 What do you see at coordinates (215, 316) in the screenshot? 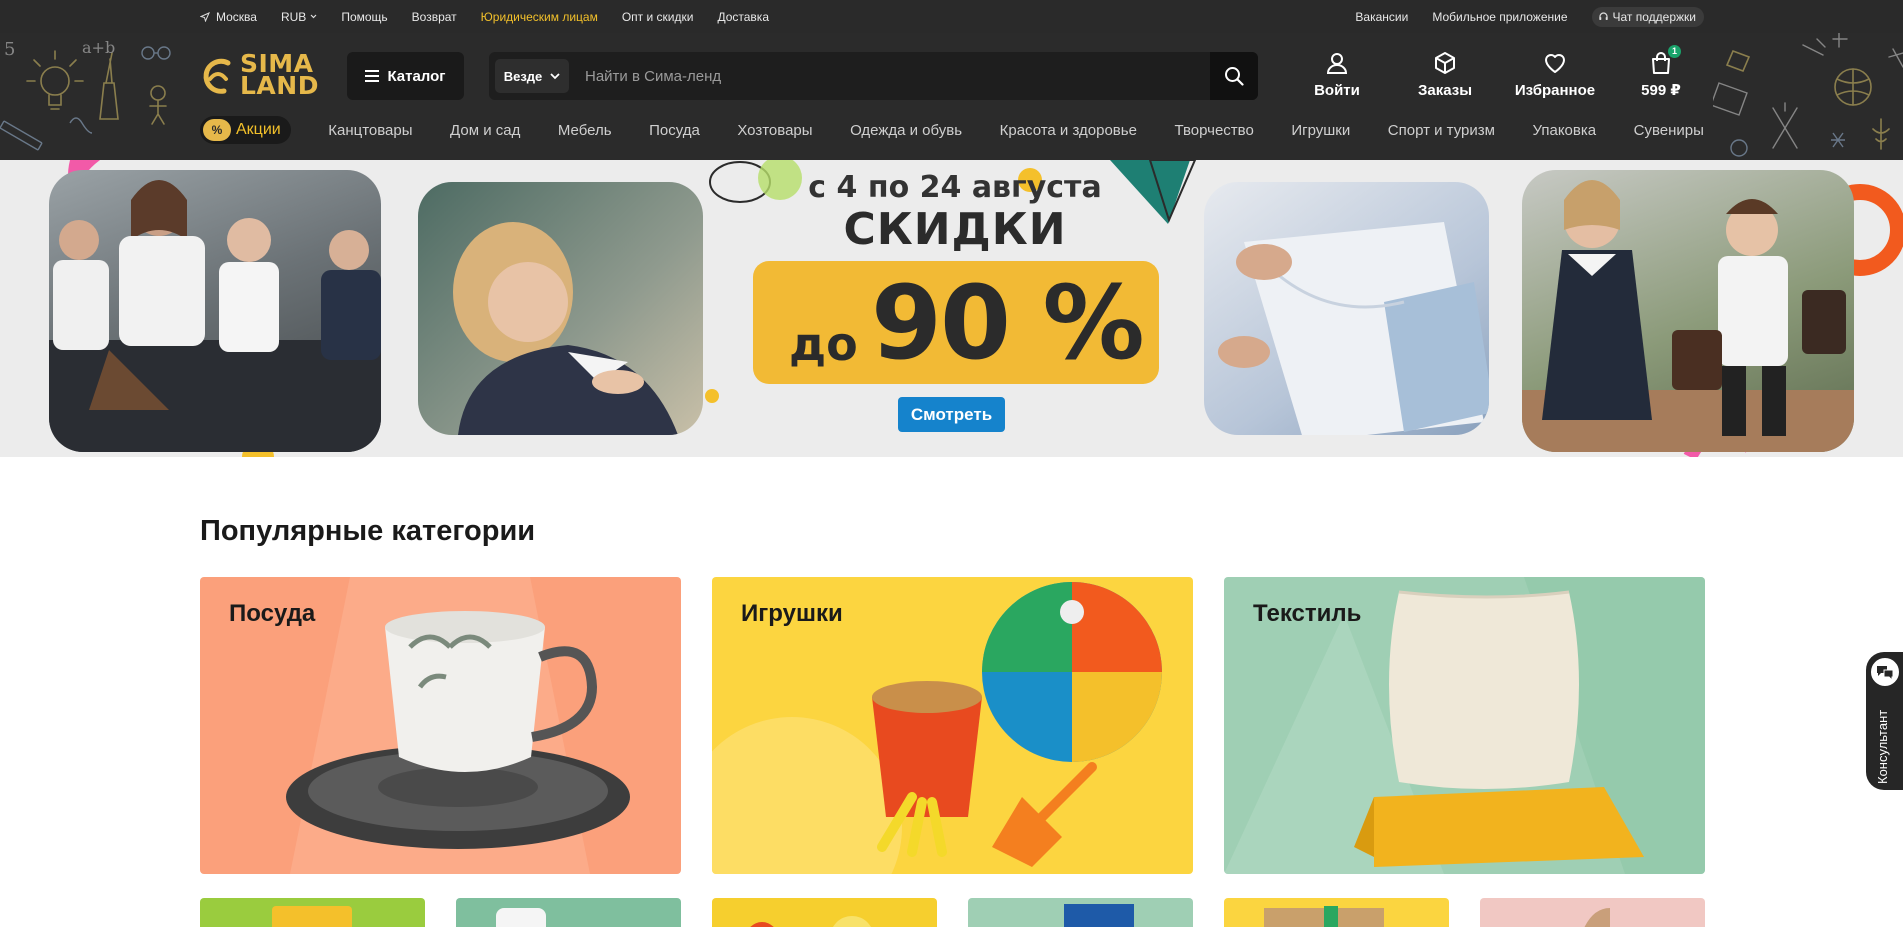
I see `students-illustration` at bounding box center [215, 316].